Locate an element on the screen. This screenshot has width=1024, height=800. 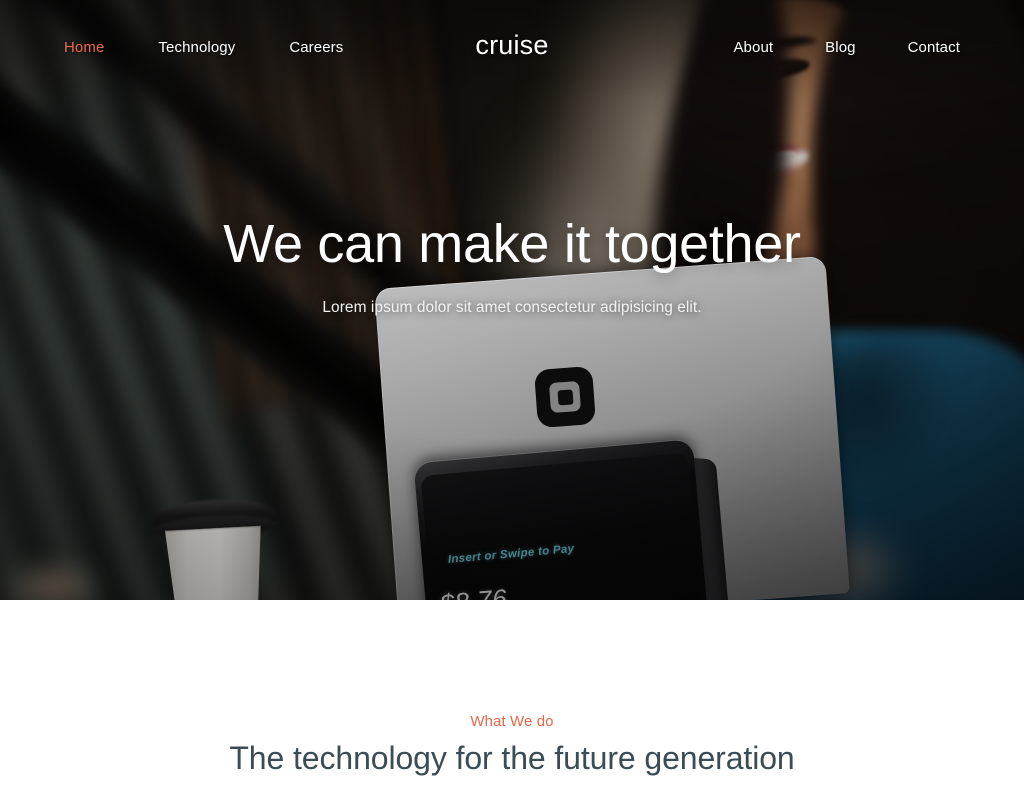
nav-link-technology: Technology is located at coordinates (196, 47).